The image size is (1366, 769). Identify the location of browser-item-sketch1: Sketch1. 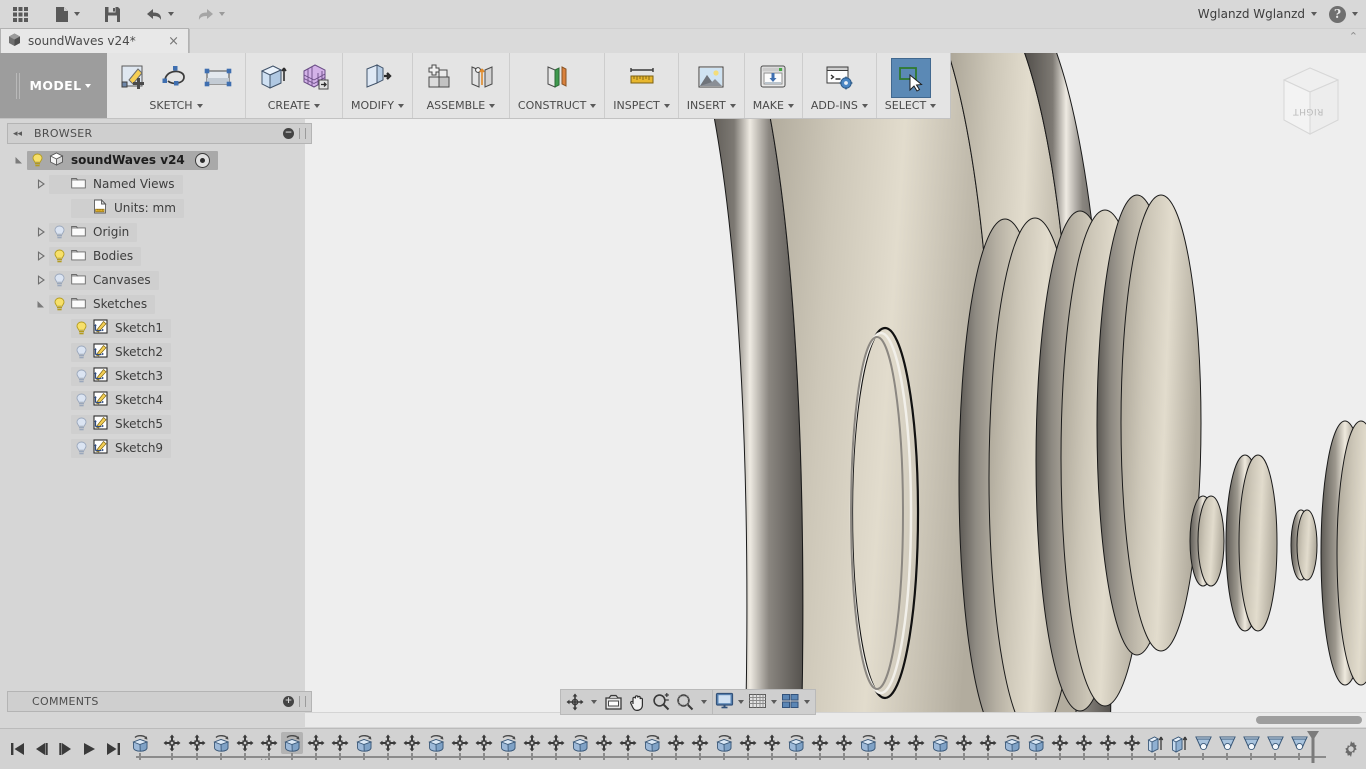
(121, 328).